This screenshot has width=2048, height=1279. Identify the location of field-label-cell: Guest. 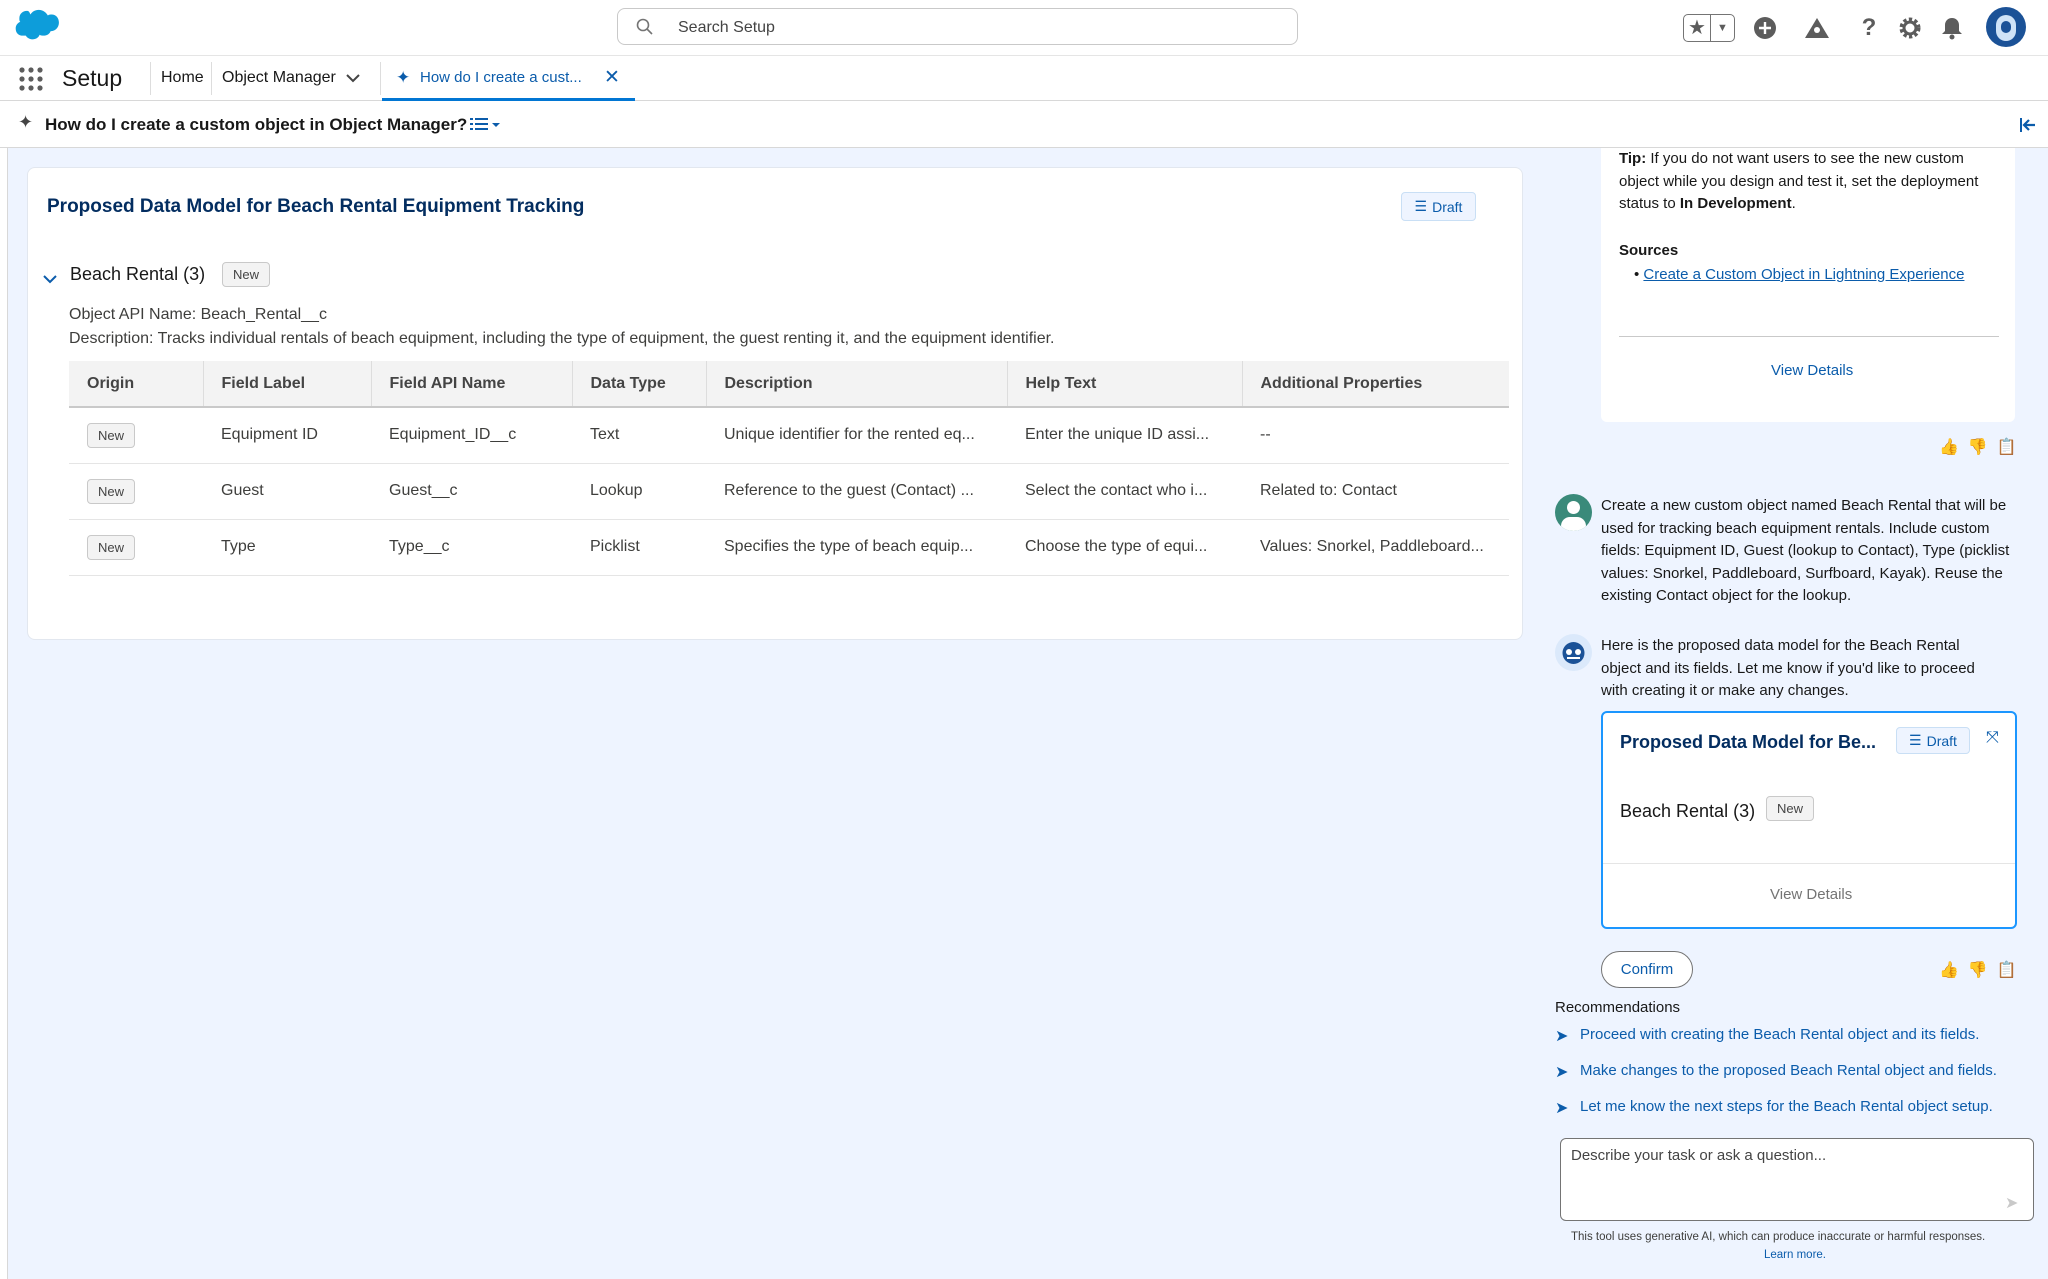
(287, 491).